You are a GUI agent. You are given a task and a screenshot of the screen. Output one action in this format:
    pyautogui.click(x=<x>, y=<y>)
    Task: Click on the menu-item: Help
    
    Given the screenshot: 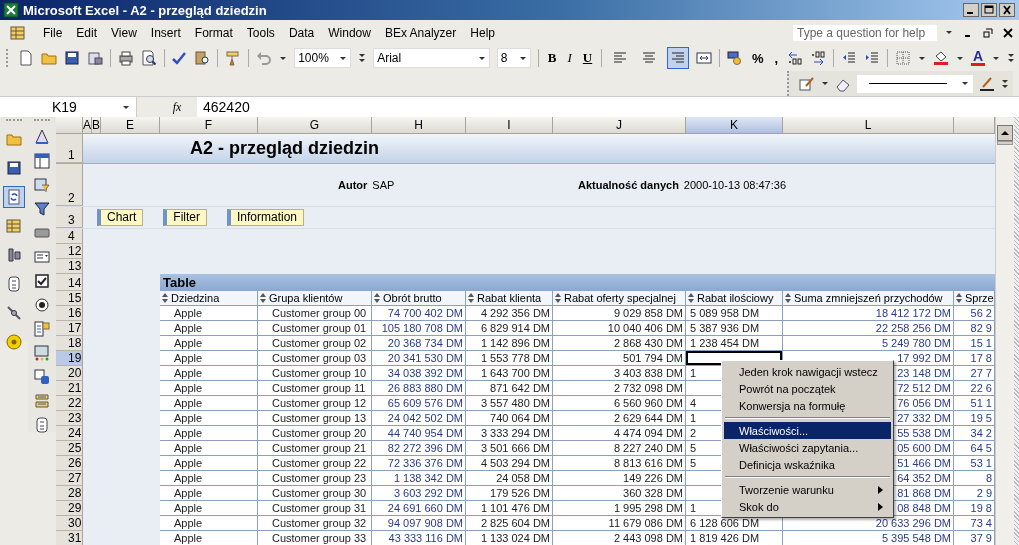 What is the action you would take?
    pyautogui.click(x=482, y=32)
    